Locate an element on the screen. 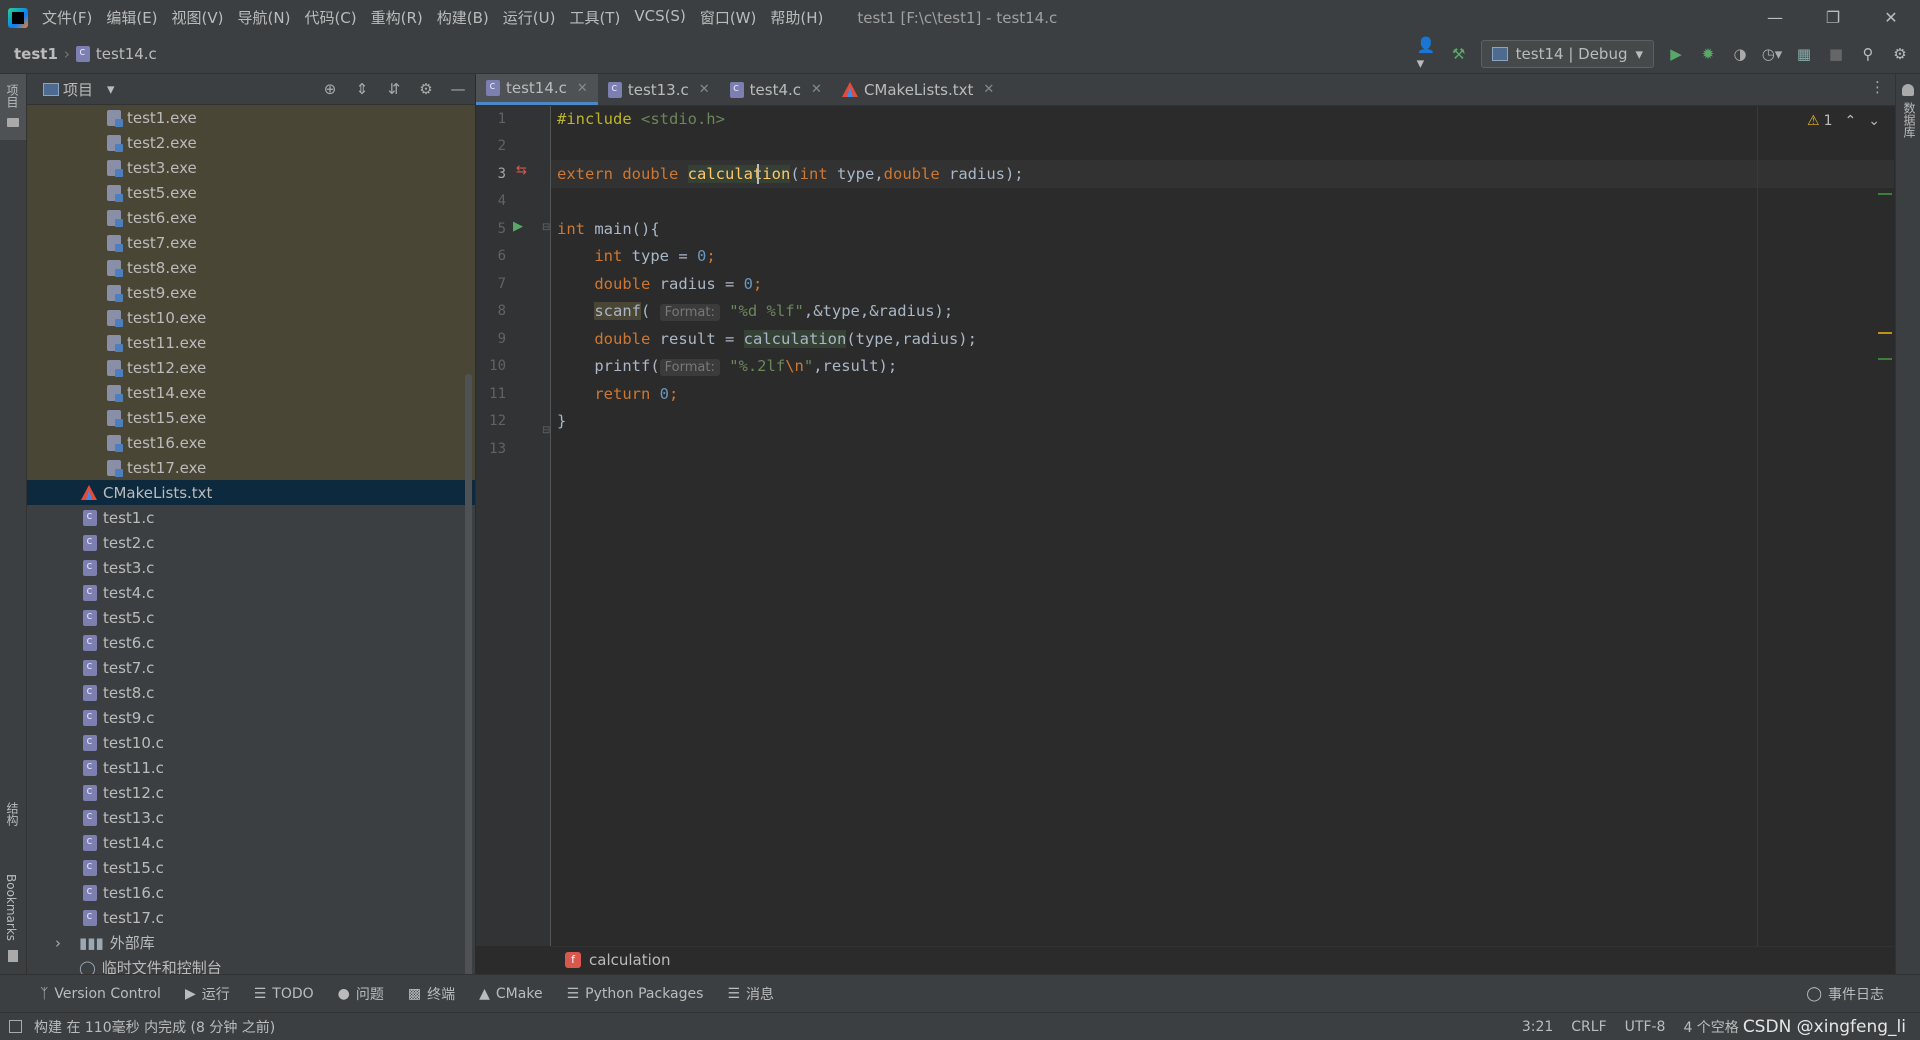  menu-item-9: VCS(S) is located at coordinates (659, 17).